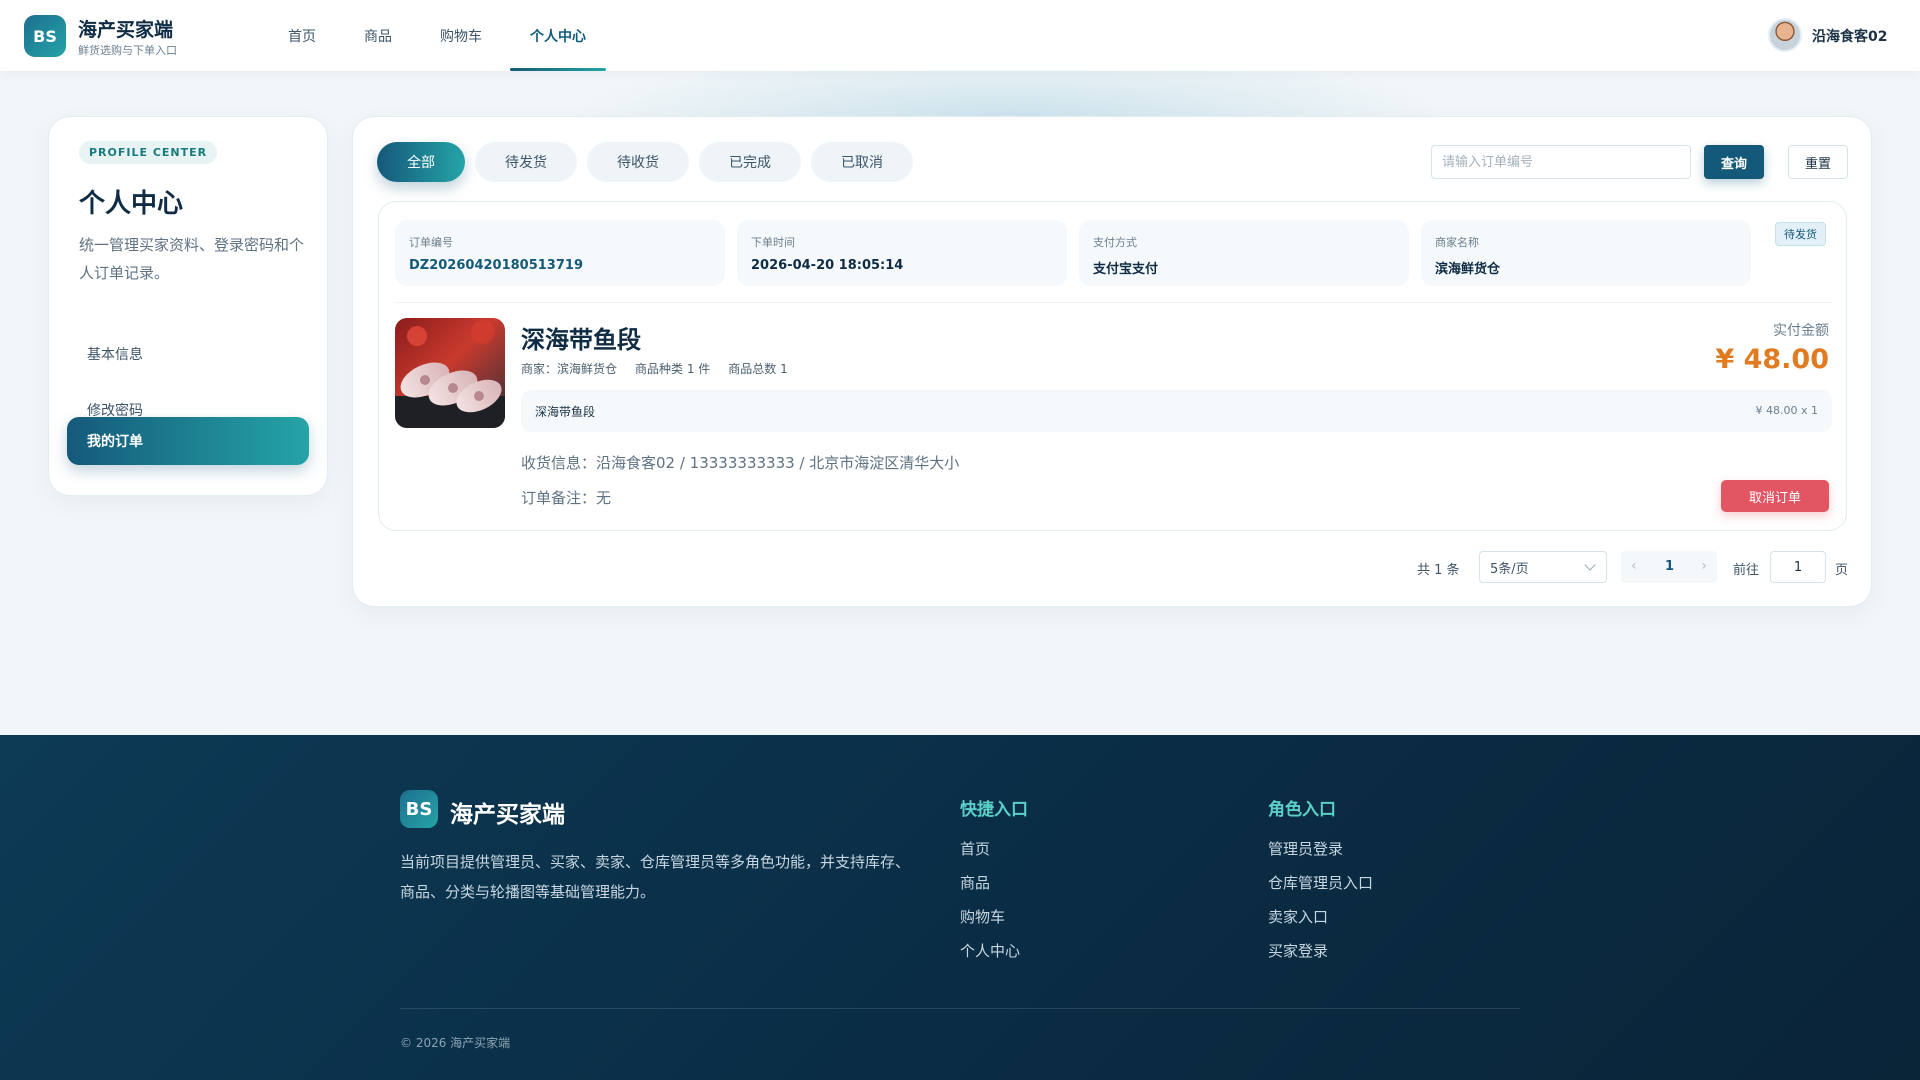 The image size is (1920, 1080). Describe the element at coordinates (461, 35) in the screenshot. I see `nav-item-cart: 购物车` at that location.